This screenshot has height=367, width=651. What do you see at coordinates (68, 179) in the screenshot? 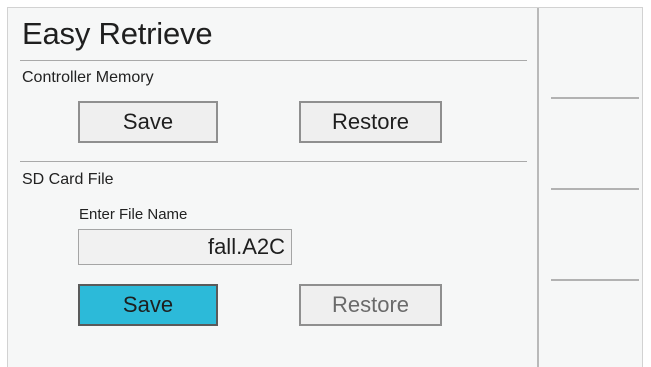
I see `sd-card-file-label: SD Card File` at bounding box center [68, 179].